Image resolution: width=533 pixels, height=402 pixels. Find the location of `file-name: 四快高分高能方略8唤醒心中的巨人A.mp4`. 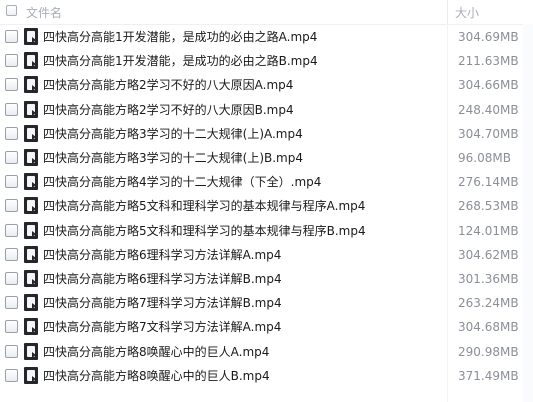

file-name: 四快高分高能方略8唤醒心中的巨人A.mp4 is located at coordinates (156, 352).